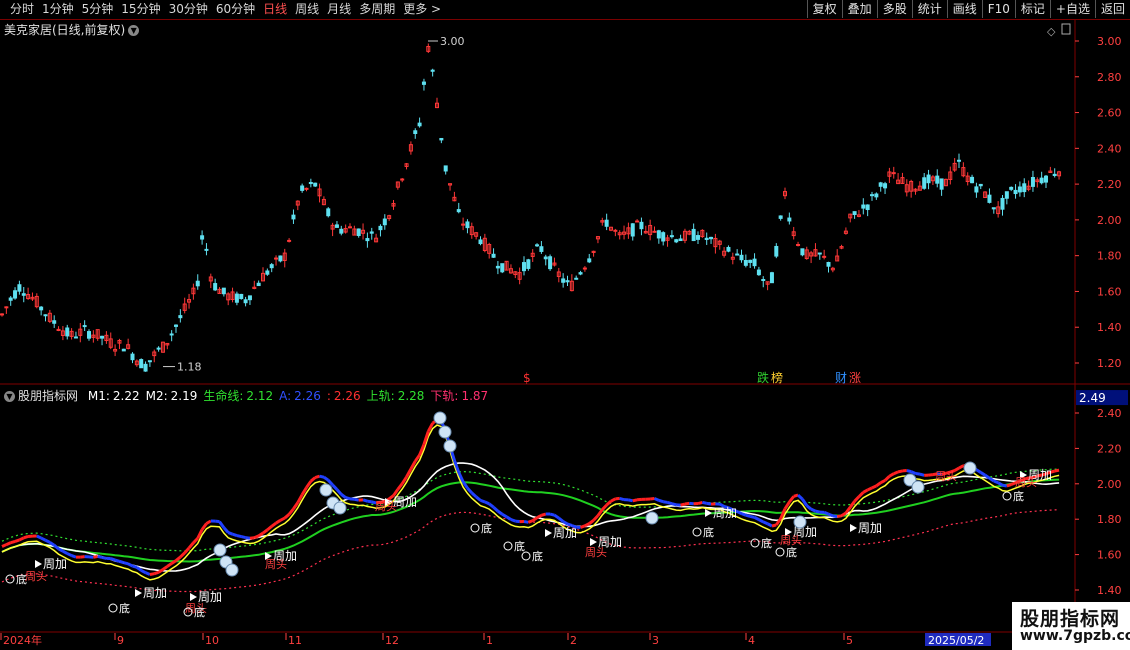 This screenshot has width=1130, height=650. Describe the element at coordinates (1109, 413) in the screenshot. I see `ind-ytick-label: 2.40` at that location.